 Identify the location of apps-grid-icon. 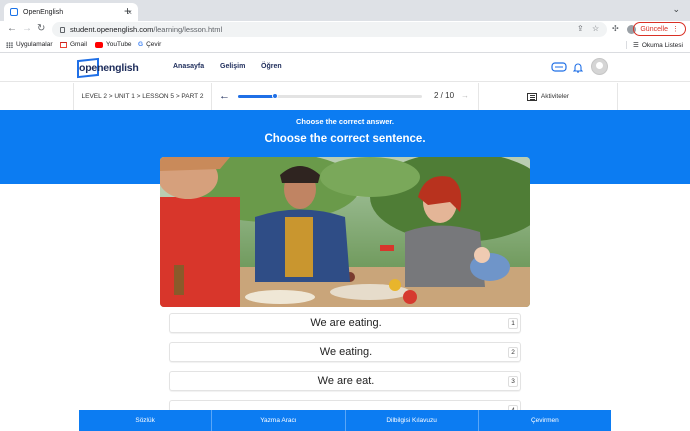
(9, 44).